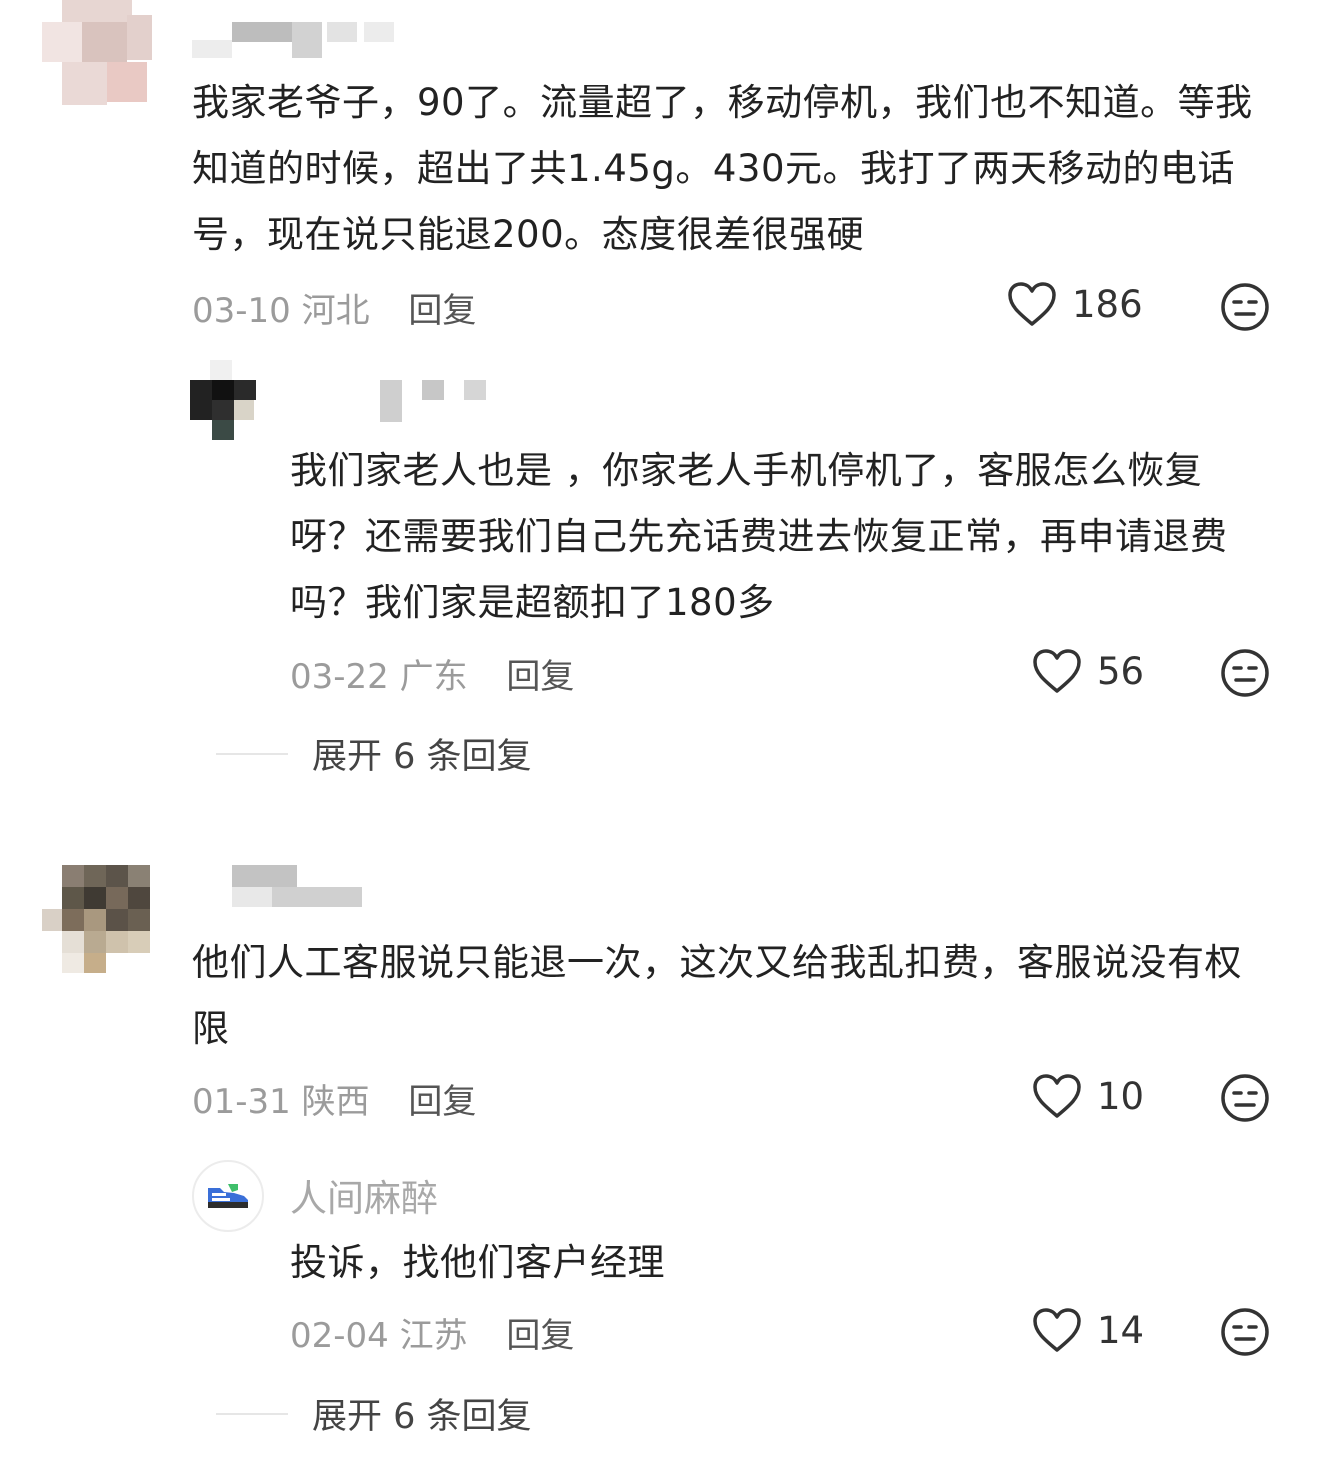 The image size is (1320, 1469). I want to click on comment-text: 他们人工客服说只能退一次，这次又给我乱扣费，客服说没有权限, so click(717, 995).